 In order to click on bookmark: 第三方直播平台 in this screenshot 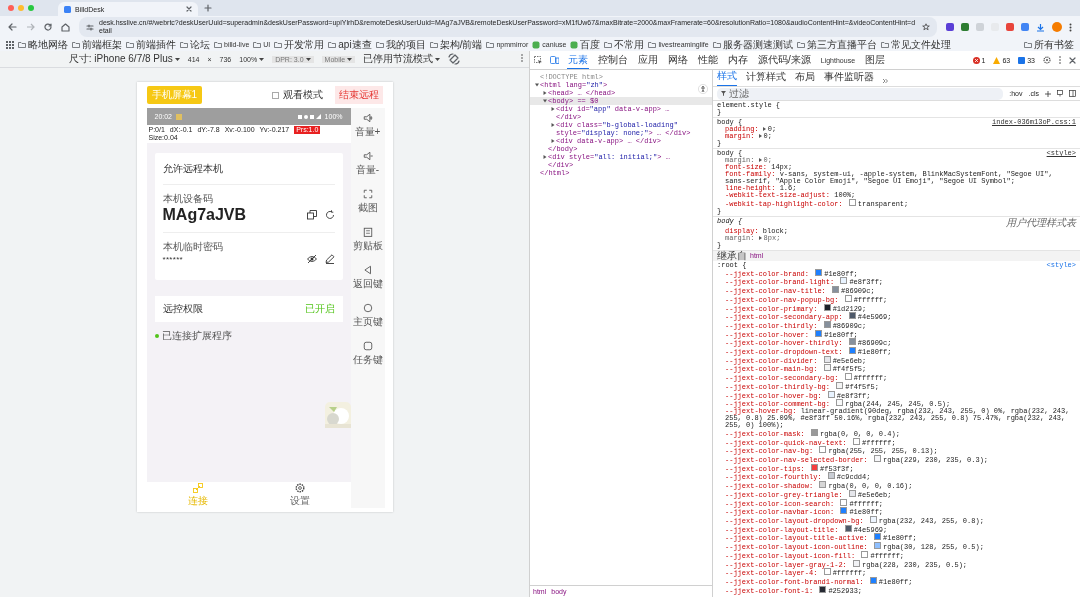, I will do `click(836, 44)`.